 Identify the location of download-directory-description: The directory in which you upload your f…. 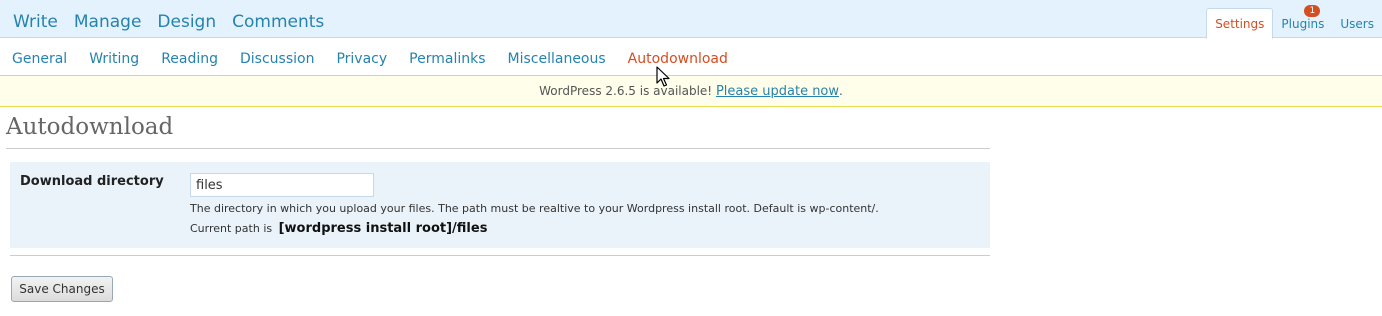
(534, 208).